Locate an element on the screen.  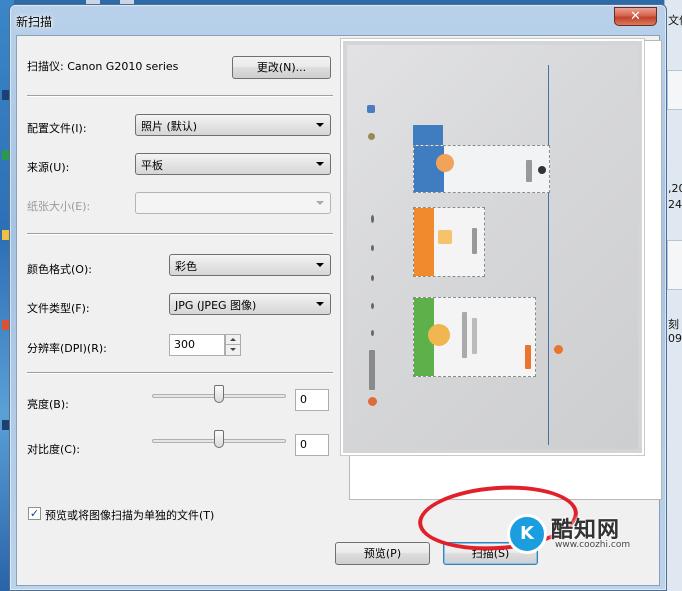
file-type-label: 文件类型(F): is located at coordinates (58, 308).